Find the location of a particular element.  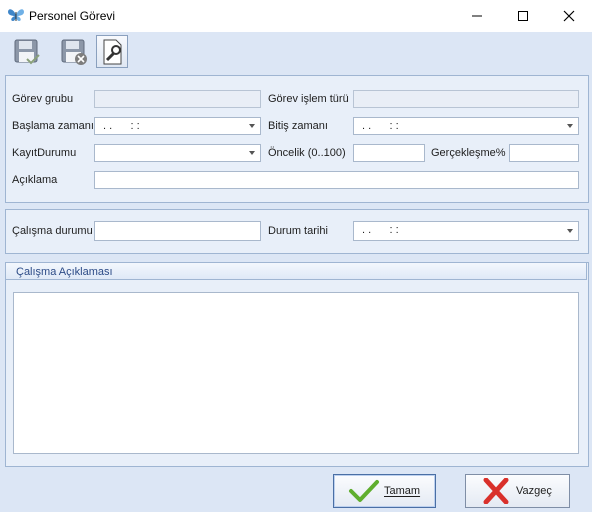

minimize-button is located at coordinates (477, 15).